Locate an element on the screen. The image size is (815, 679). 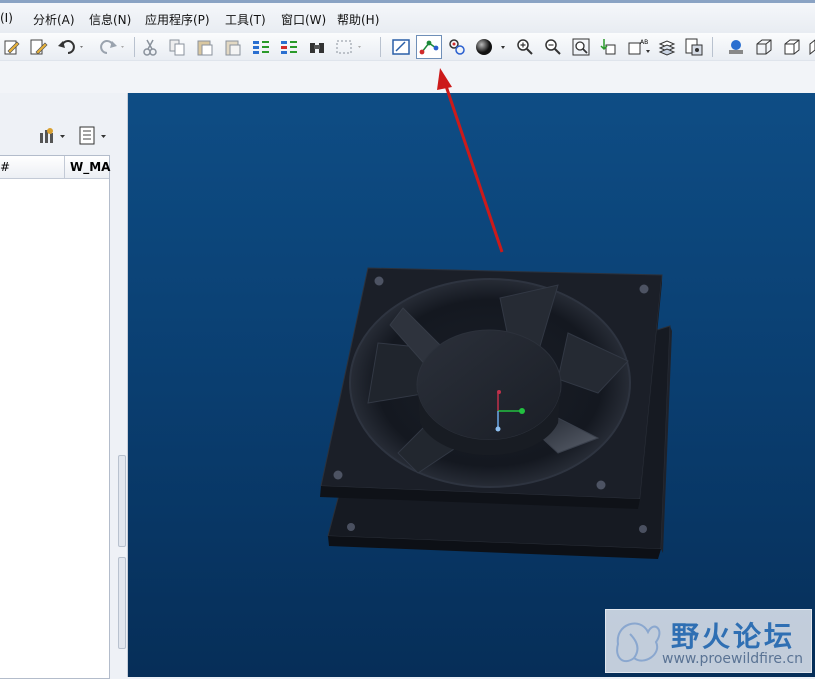
watermark: 野火论坛 www.proewildfire.cn is located at coordinates (708, 641).